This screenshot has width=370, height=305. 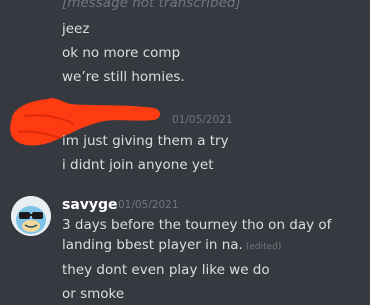 What do you see at coordinates (121, 53) in the screenshot?
I see `message-text: ok no more comp` at bounding box center [121, 53].